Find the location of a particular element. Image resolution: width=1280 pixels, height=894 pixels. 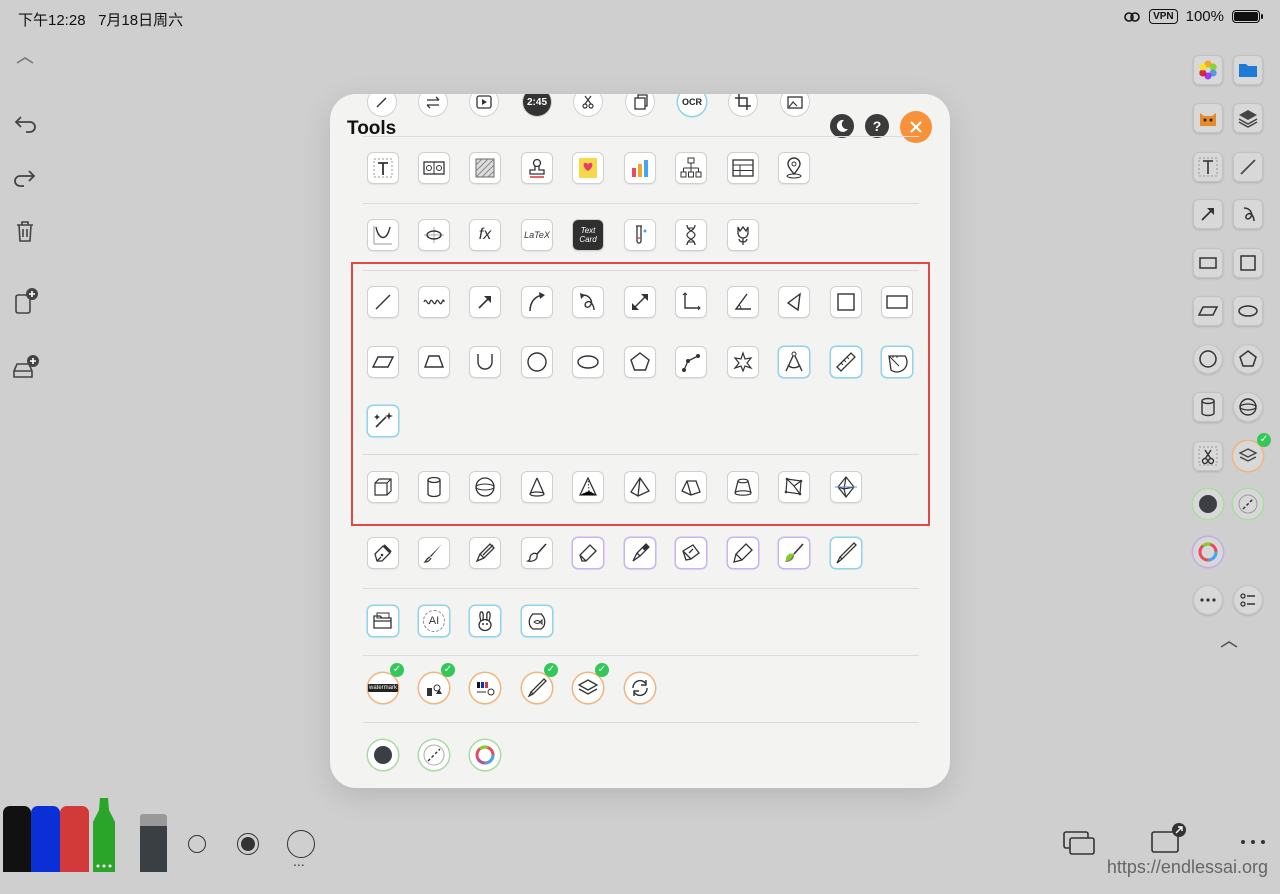

line-tool-button is located at coordinates (1248, 167).